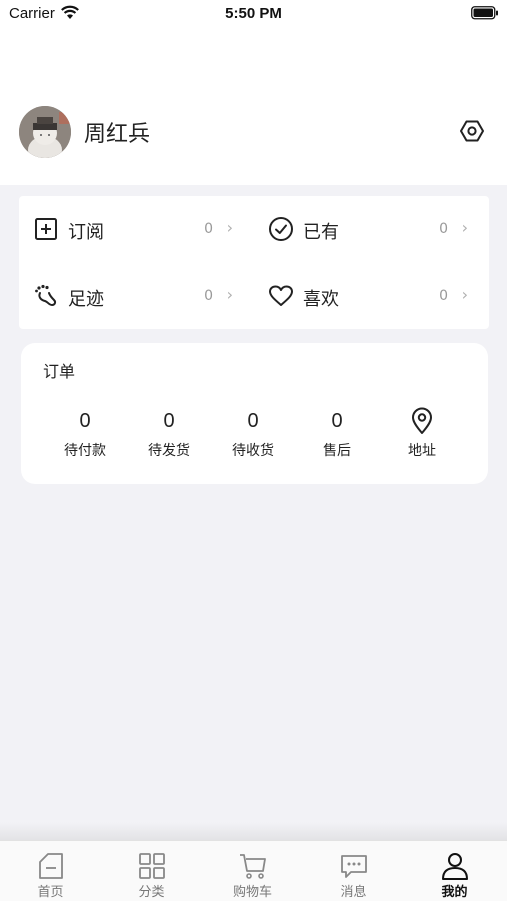 The height and width of the screenshot is (901, 507). Describe the element at coordinates (422, 451) in the screenshot. I see `order-label: 地址` at that location.